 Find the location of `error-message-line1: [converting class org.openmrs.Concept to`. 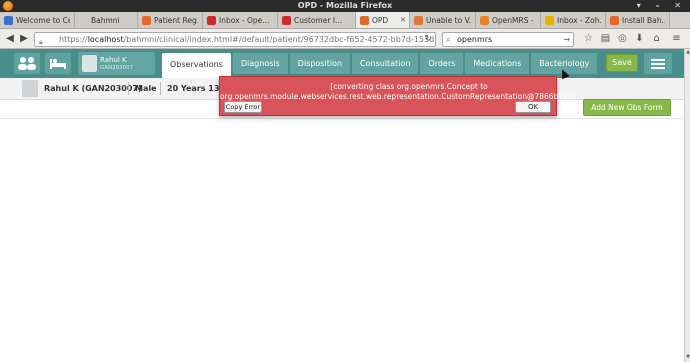

error-message-line1: [converting class org.openmrs.Concept to is located at coordinates (409, 86).